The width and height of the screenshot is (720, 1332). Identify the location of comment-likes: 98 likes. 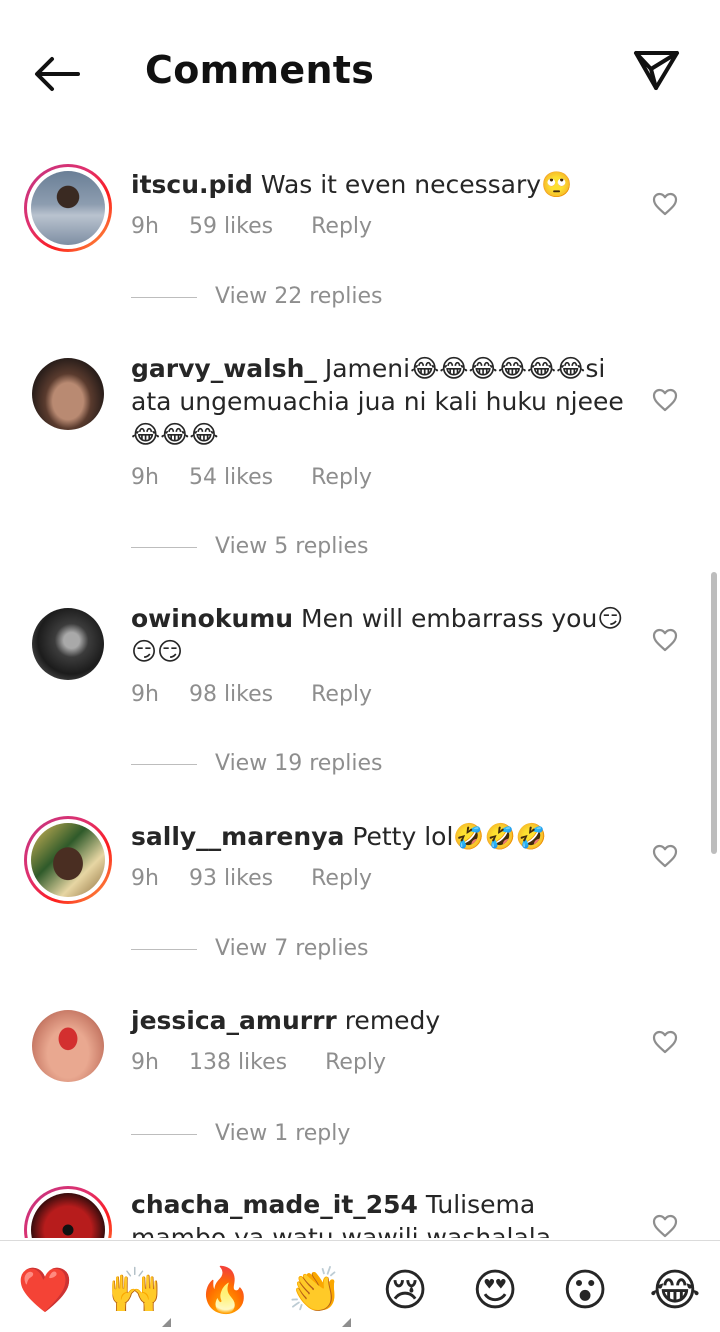
(231, 694).